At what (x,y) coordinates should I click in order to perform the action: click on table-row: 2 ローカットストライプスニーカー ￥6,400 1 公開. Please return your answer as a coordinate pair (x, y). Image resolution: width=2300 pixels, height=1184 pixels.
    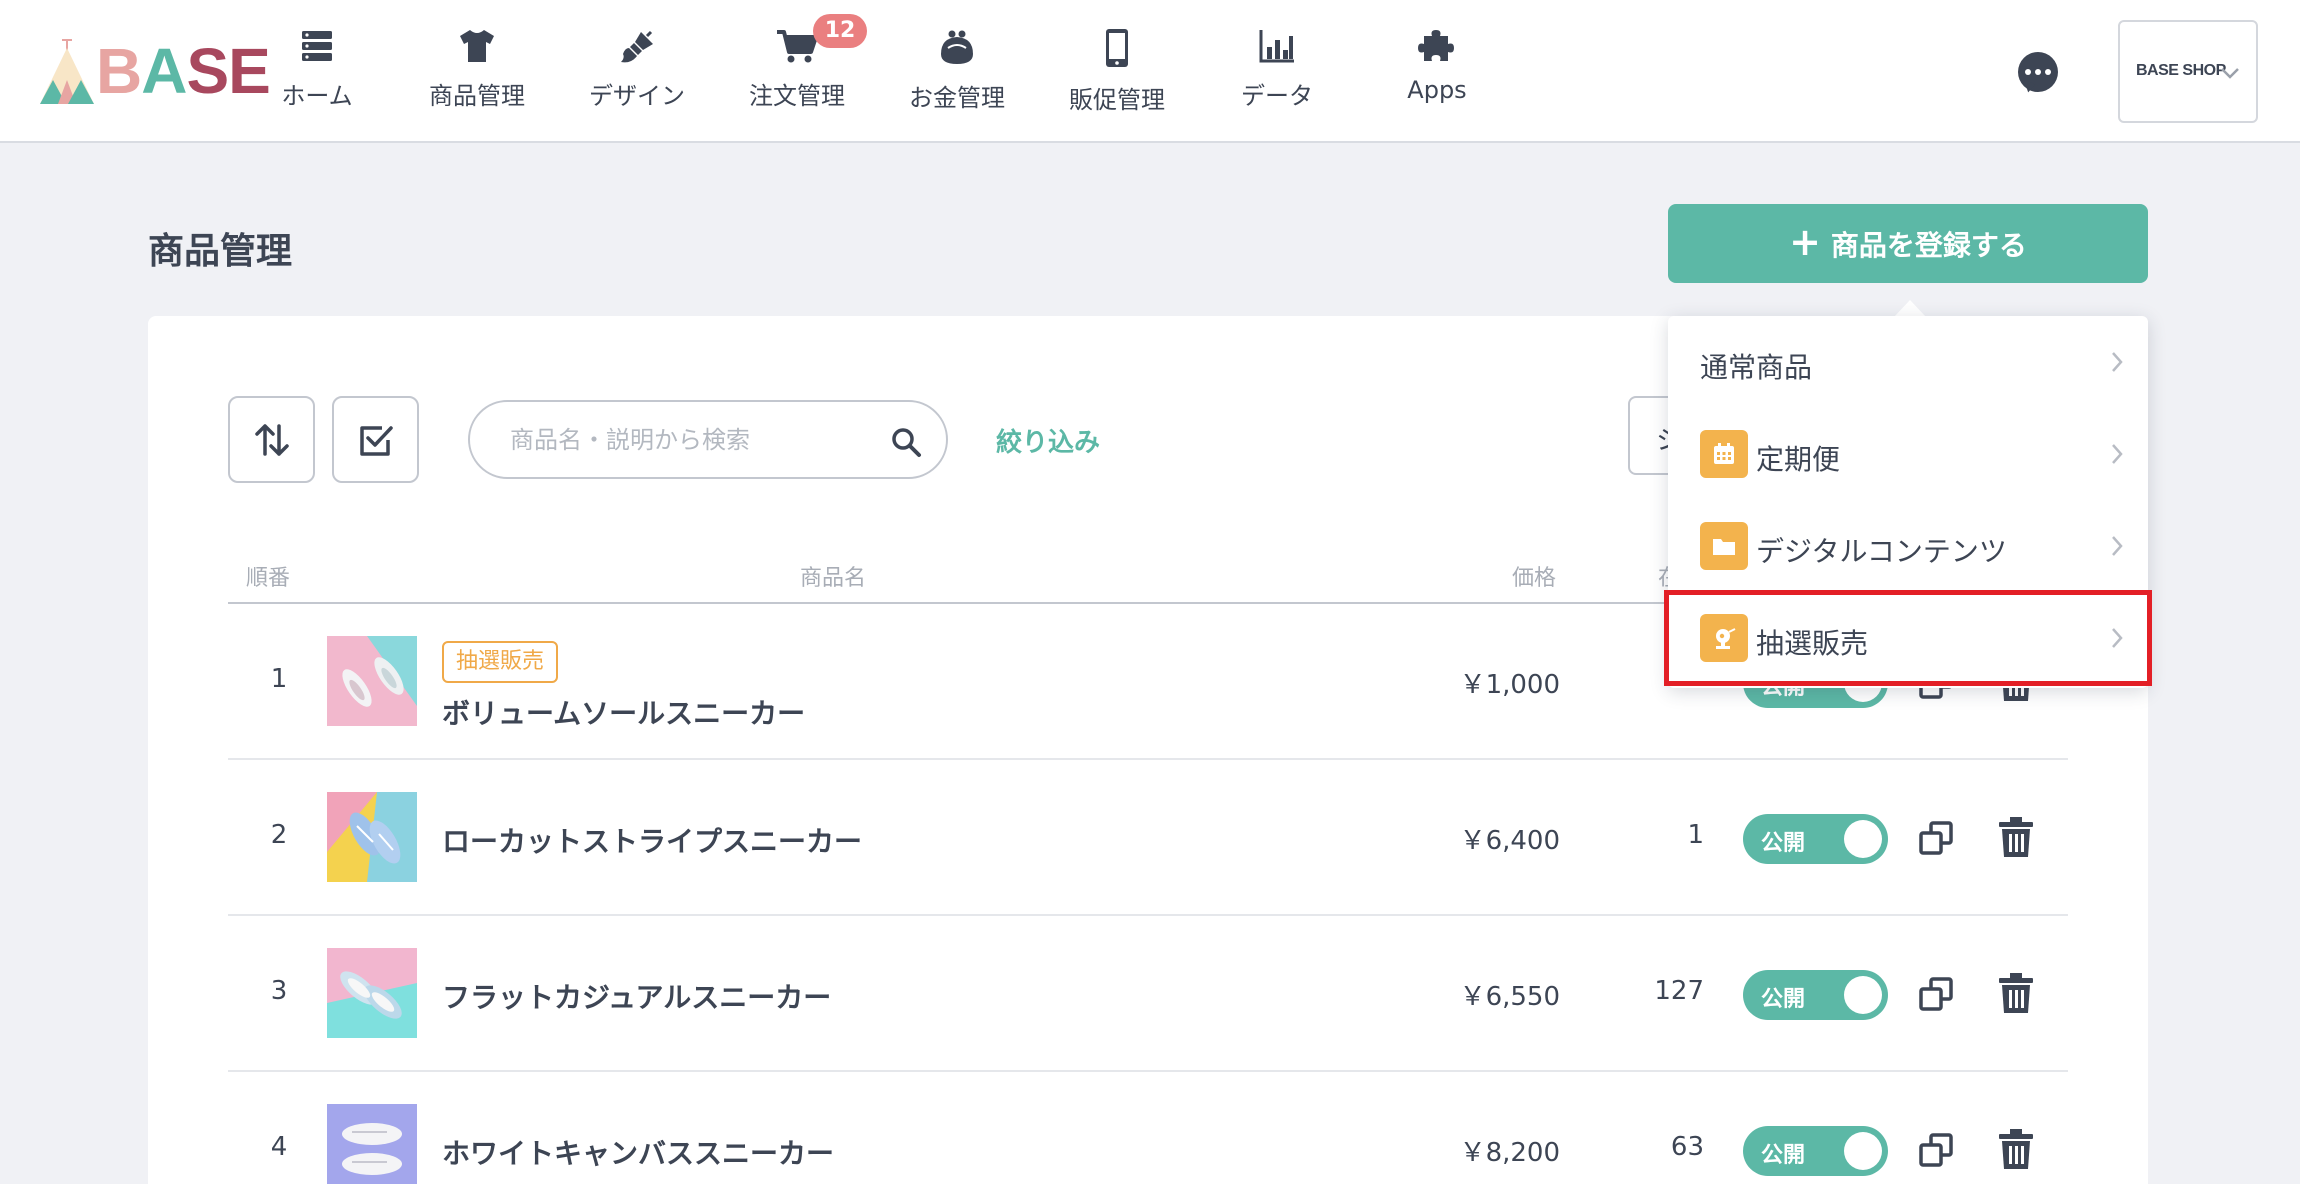
    Looking at the image, I should click on (1148, 838).